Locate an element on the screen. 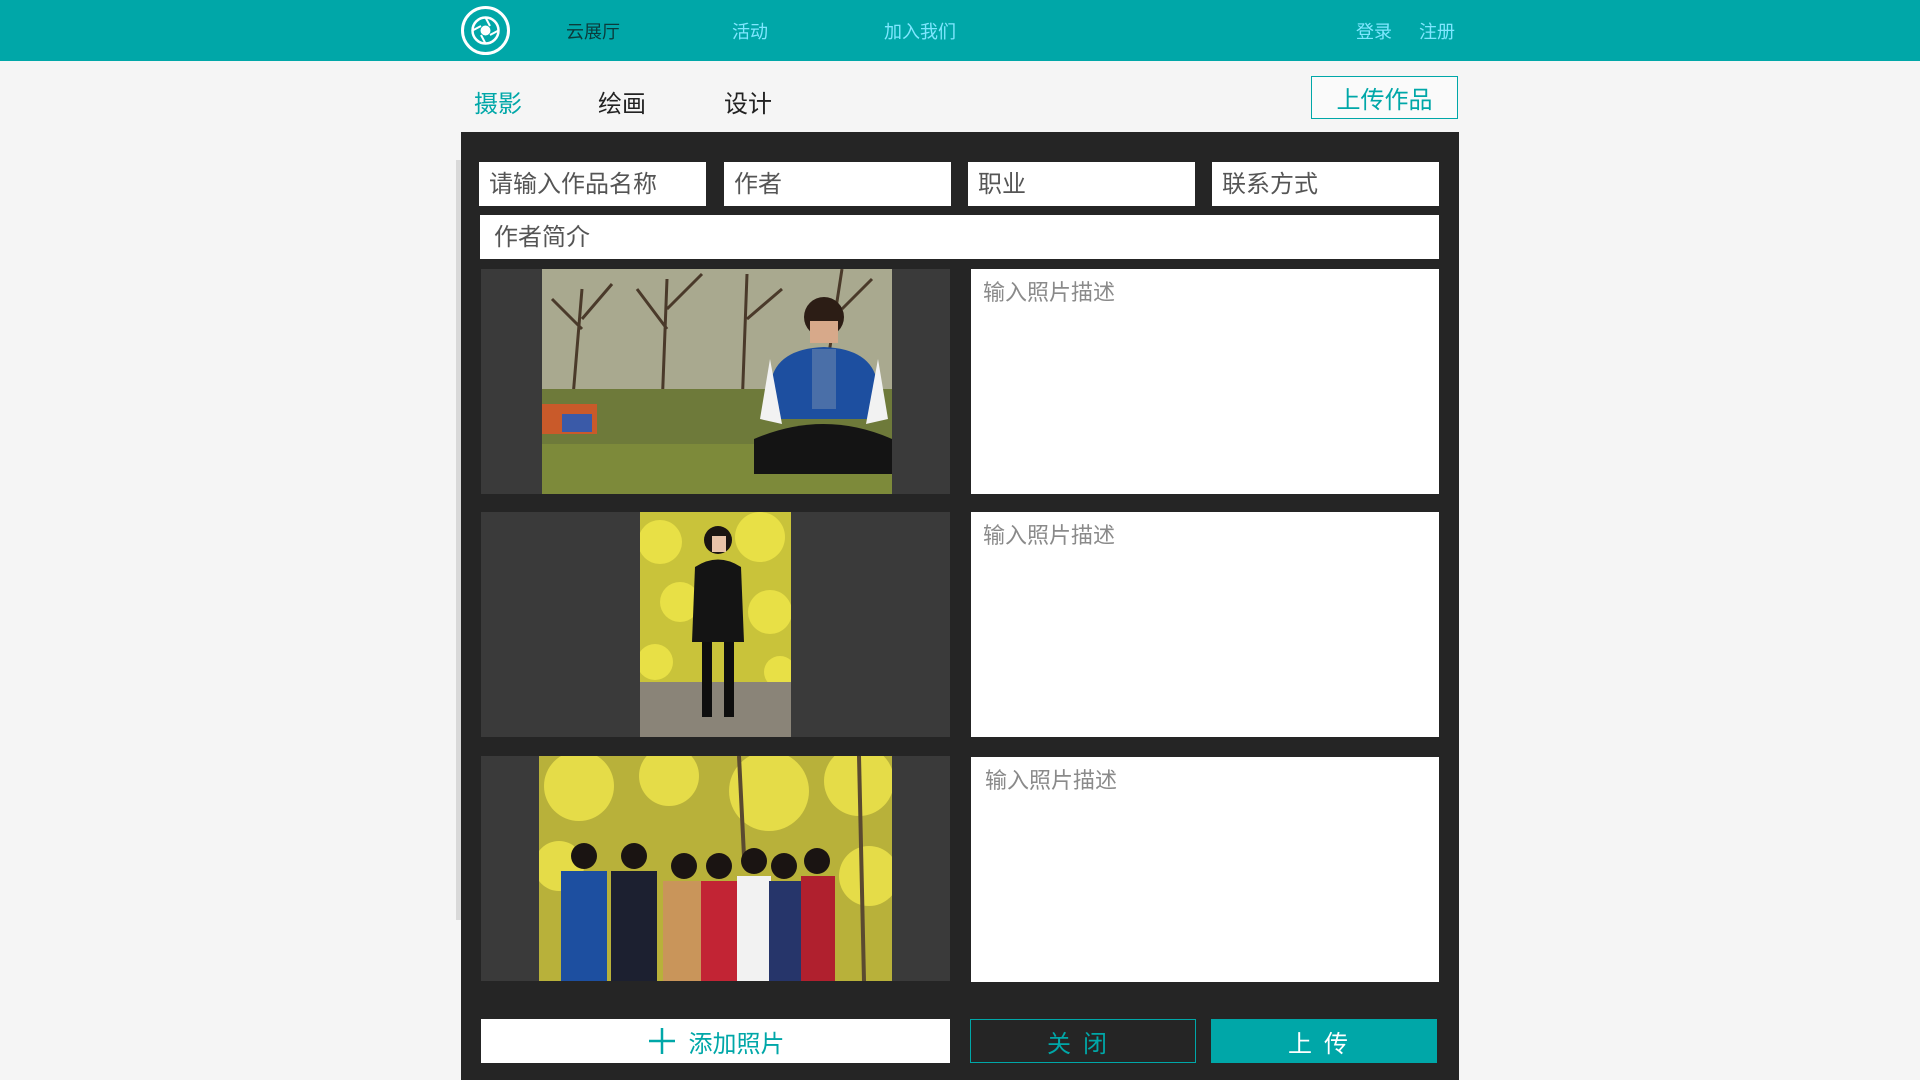  upload-work-button: 上传作品 is located at coordinates (1384, 97).